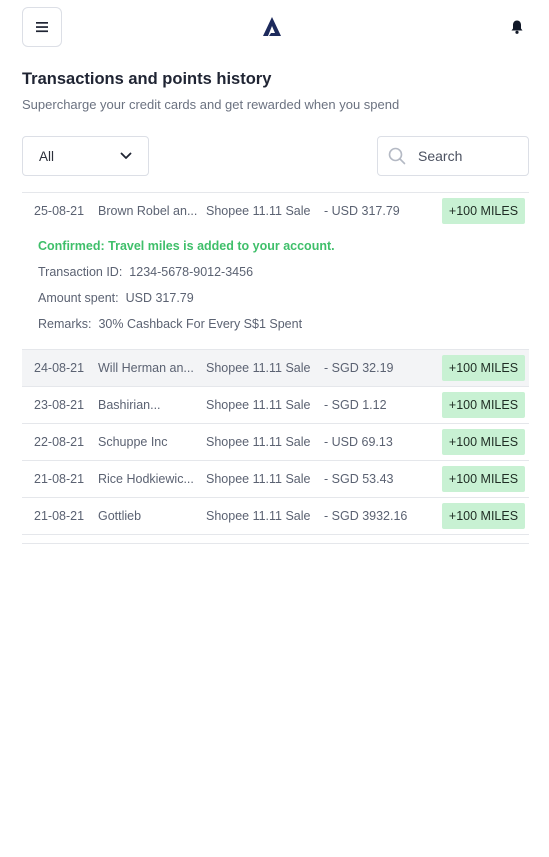 Image resolution: width=549 pixels, height=857 pixels. What do you see at coordinates (59, 368) in the screenshot?
I see `row-date: 24-08-21` at bounding box center [59, 368].